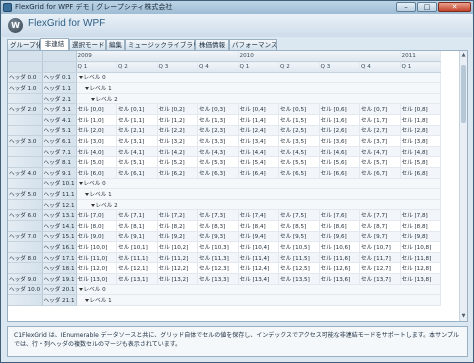  I want to click on grid-cell: セル [2,3], so click(218, 131).